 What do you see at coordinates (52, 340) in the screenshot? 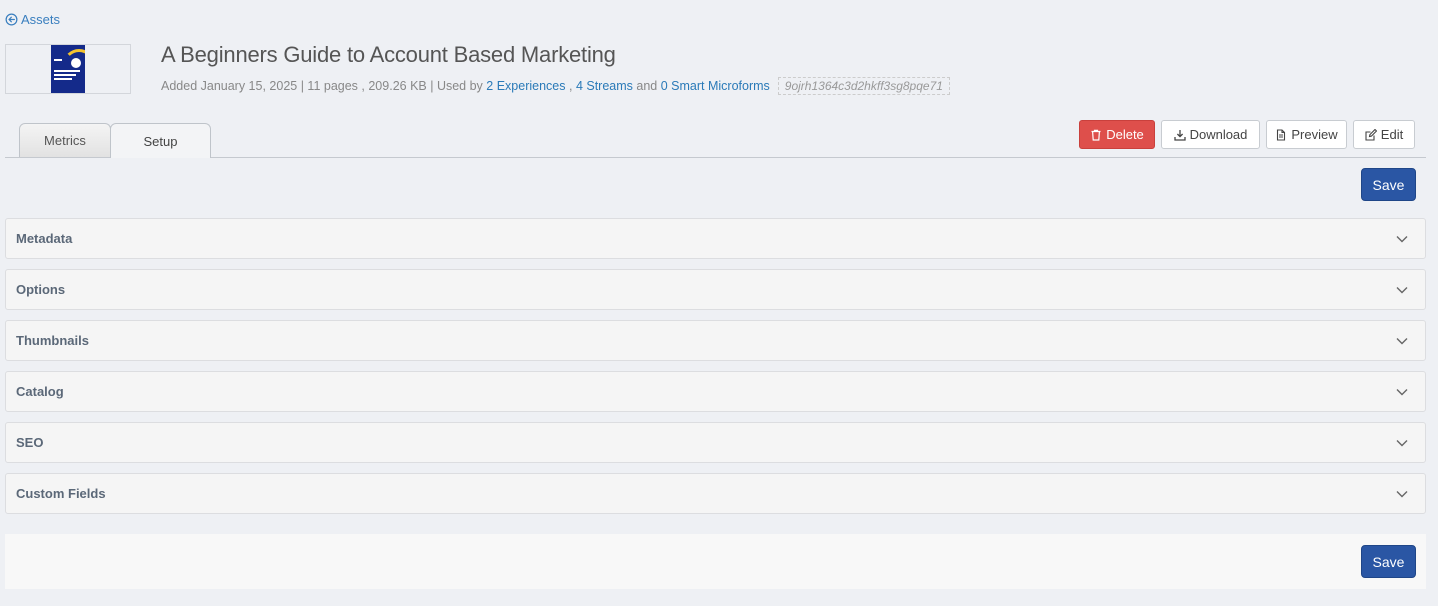
I see `panel-label: Thumbnails` at bounding box center [52, 340].